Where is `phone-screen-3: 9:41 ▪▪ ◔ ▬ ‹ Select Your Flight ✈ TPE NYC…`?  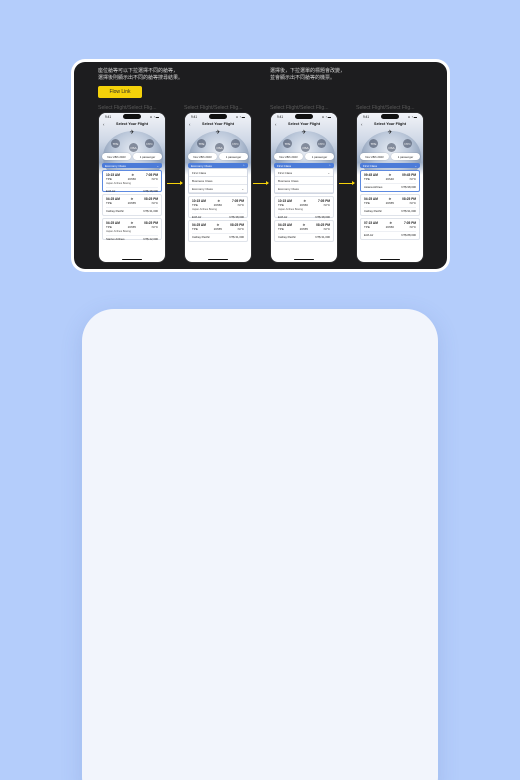
phone-screen-3: 9:41 ▪▪ ◔ ▬ ‹ Select Your Flight ✈ TPE NYC… is located at coordinates (304, 187).